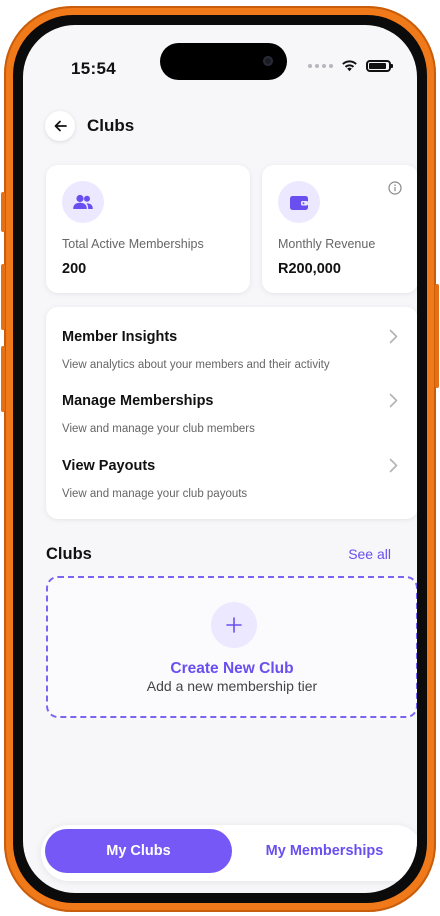 This screenshot has width=440, height=916. I want to click on menu-item-title: Member Insights, so click(120, 337).